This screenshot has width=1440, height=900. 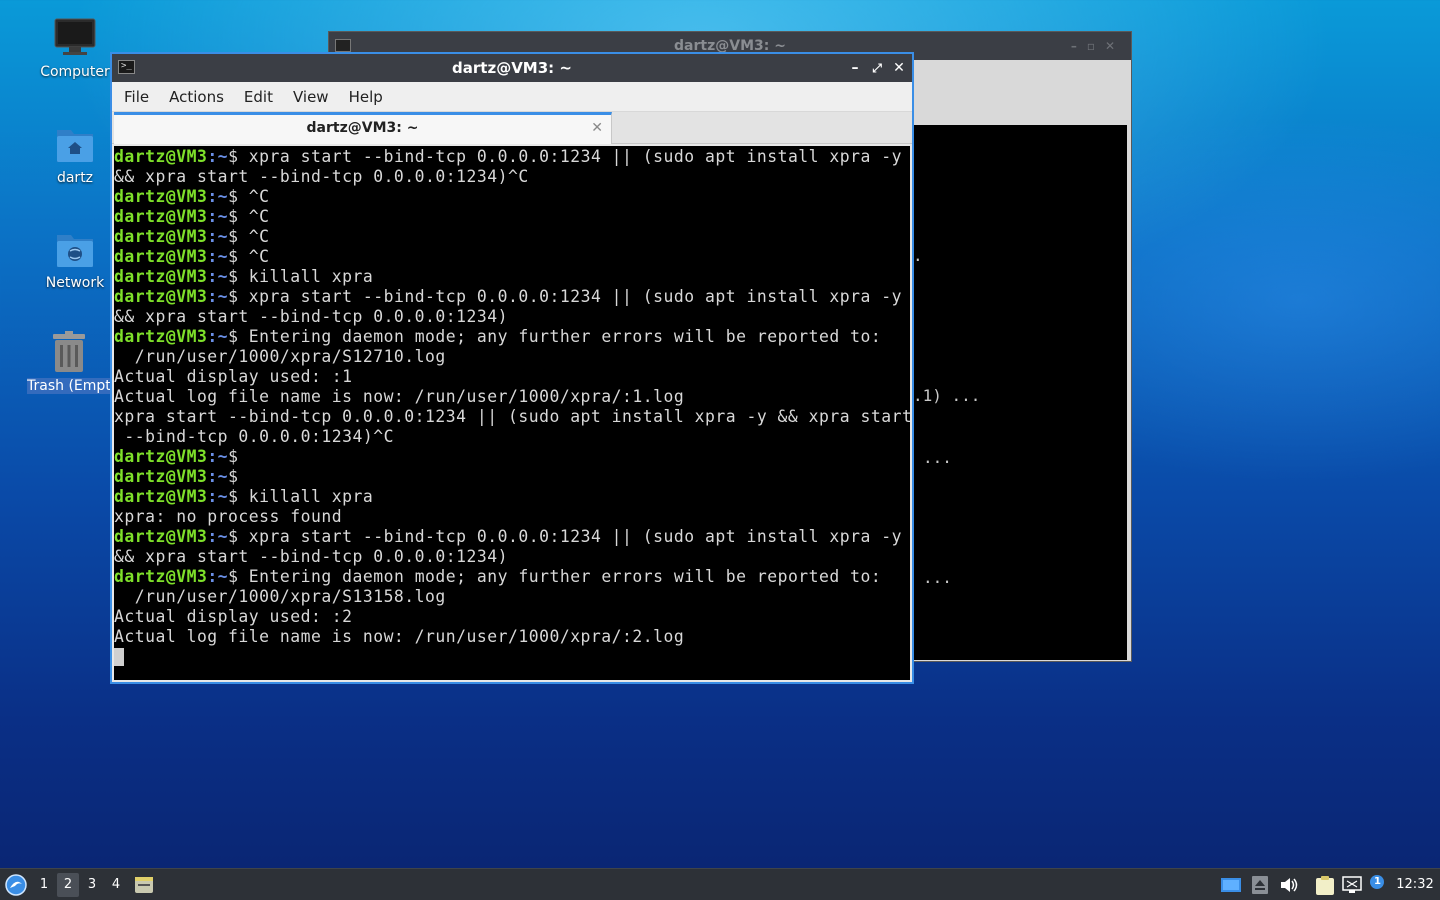 I want to click on terminal-text: --bind-tcp 0.0.0.0:1234)^C, so click(x=254, y=436).